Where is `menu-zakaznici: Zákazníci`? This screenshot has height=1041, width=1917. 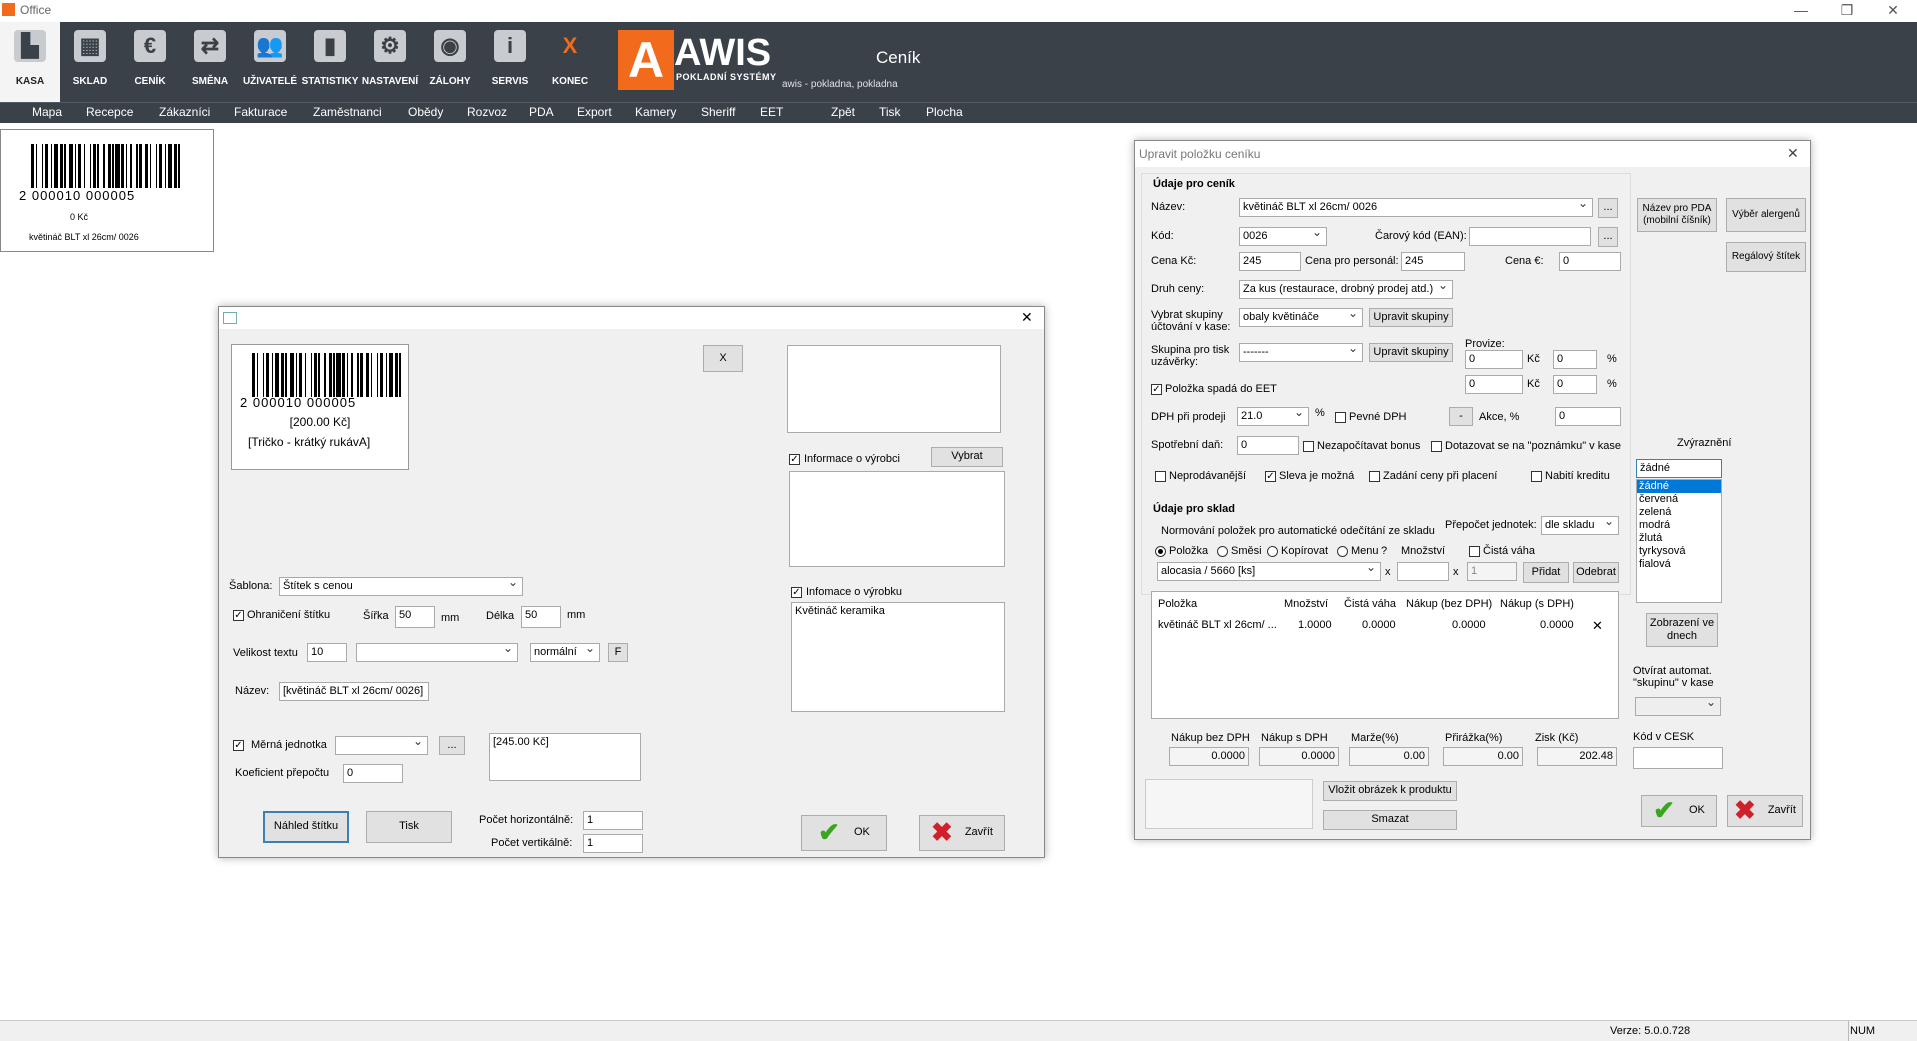 menu-zakaznici: Zákazníci is located at coordinates (184, 112).